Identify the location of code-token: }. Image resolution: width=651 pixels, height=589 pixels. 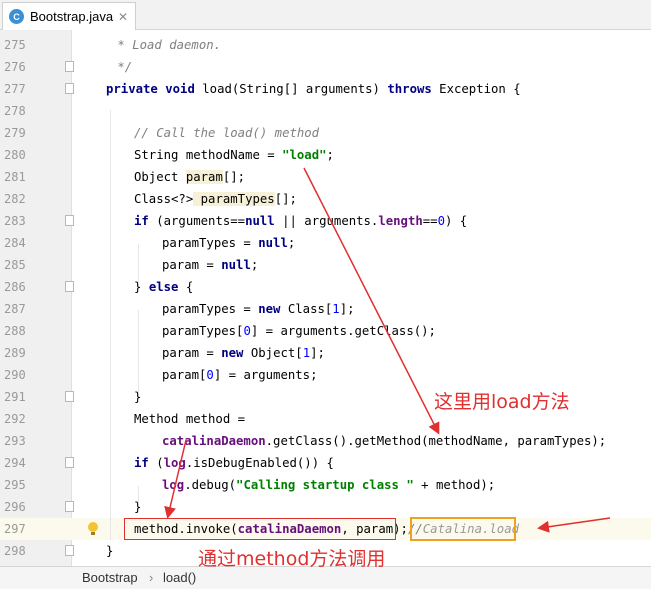
(110, 551).